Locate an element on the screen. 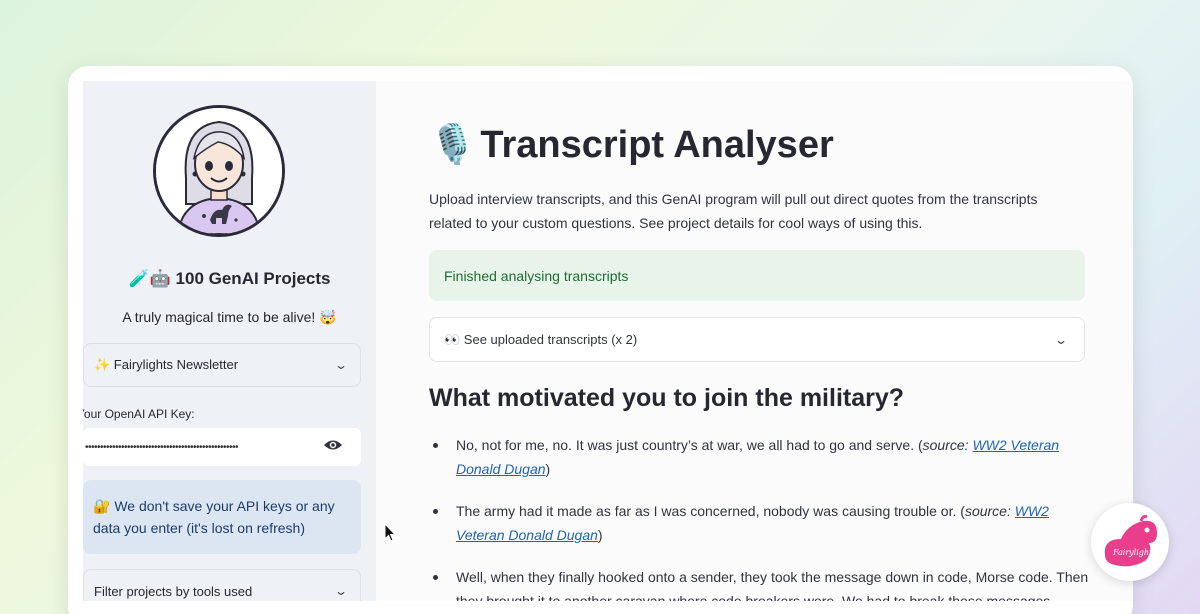  page-title: 🎙️ Transcript Analyser is located at coordinates (631, 145).